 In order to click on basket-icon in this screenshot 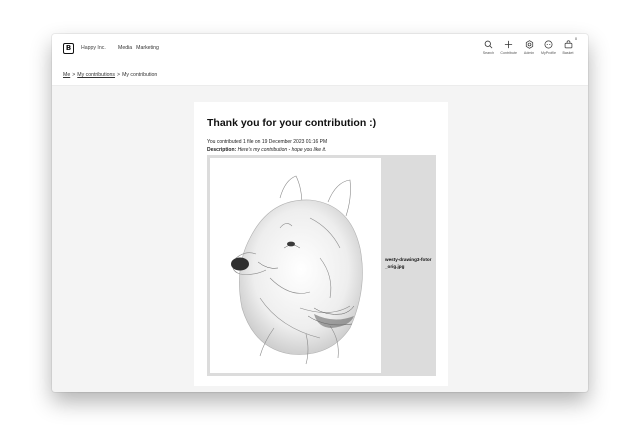, I will do `click(568, 44)`.